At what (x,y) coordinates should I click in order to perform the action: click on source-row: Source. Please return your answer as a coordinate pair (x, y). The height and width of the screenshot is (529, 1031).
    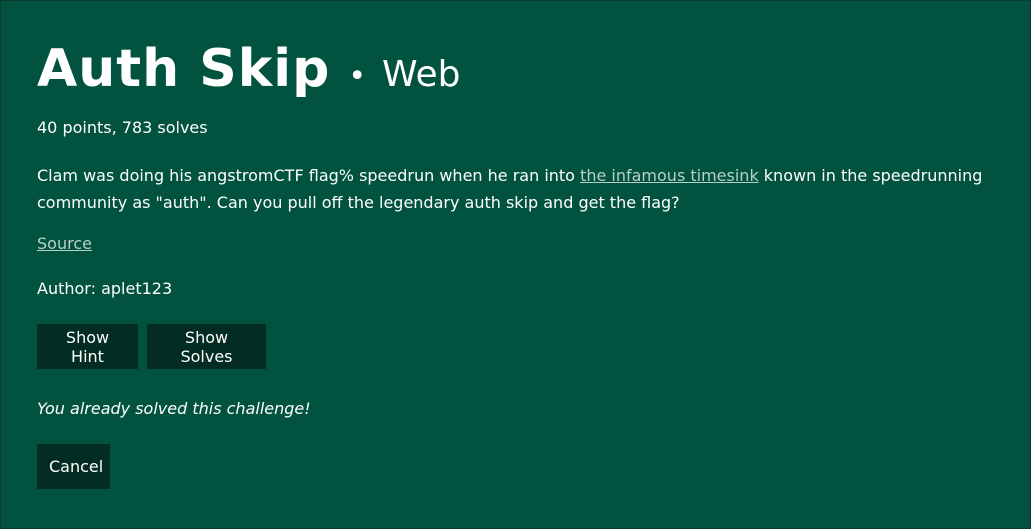
    Looking at the image, I should click on (64, 244).